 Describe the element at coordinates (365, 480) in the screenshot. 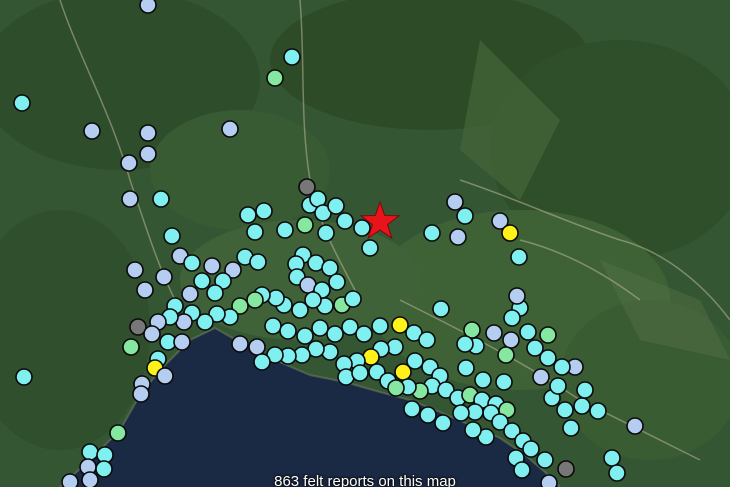

I see `felt-reports-caption: 863 felt reports on this map` at that location.